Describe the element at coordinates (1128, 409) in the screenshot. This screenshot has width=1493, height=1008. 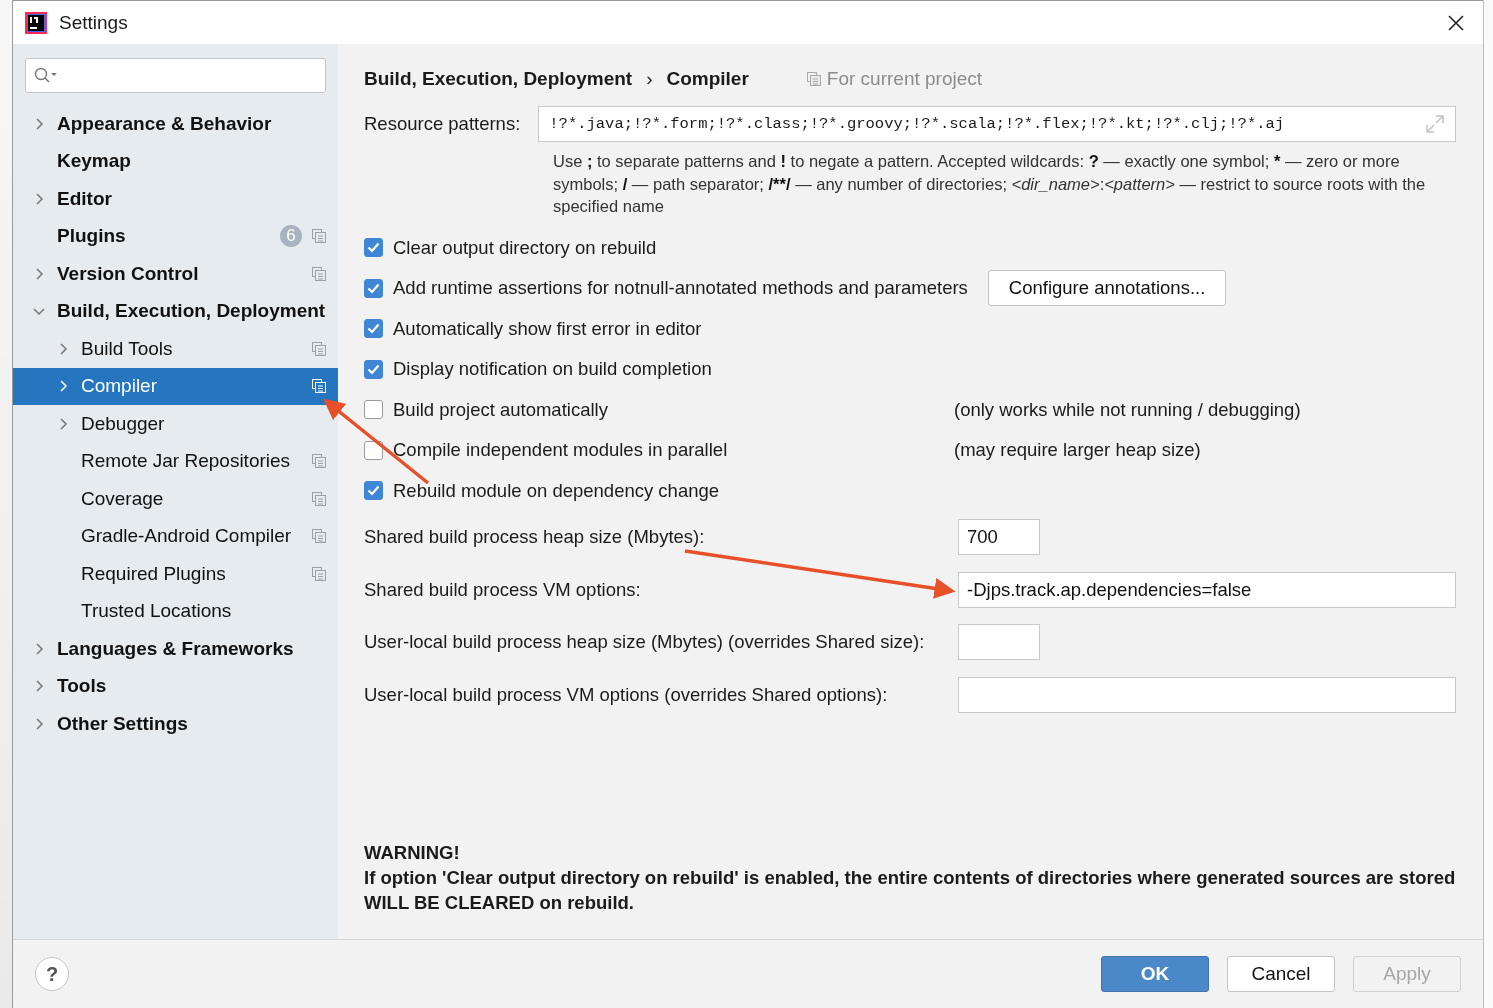
I see `option-note: (only works while not running / debugging)` at that location.